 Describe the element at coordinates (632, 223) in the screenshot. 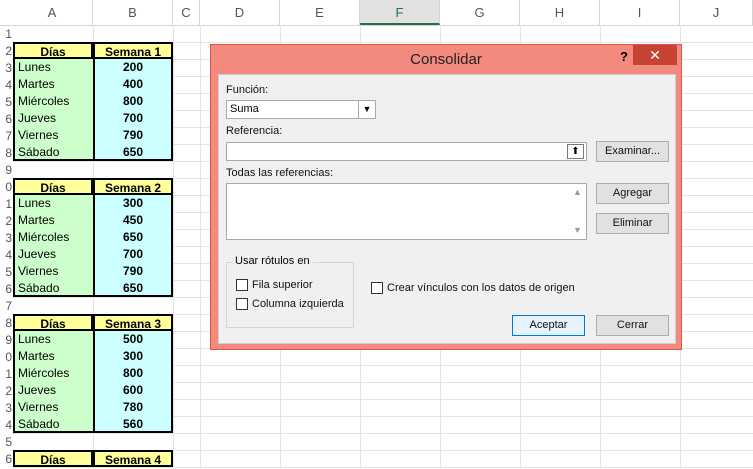

I see `delete-button: Eliminar` at that location.